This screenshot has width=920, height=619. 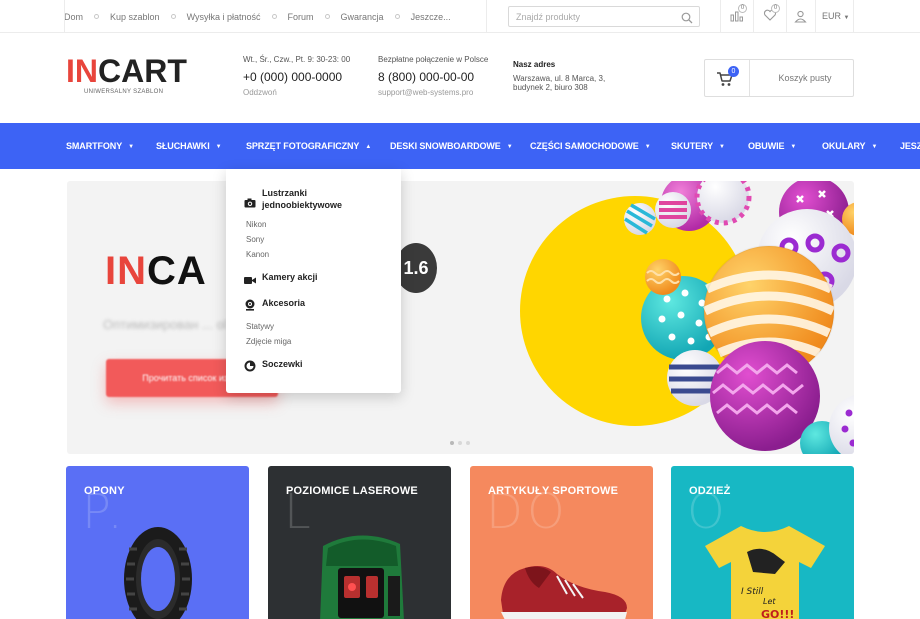 I want to click on top-nav-buy-template: Kup szablon, so click(x=135, y=17).